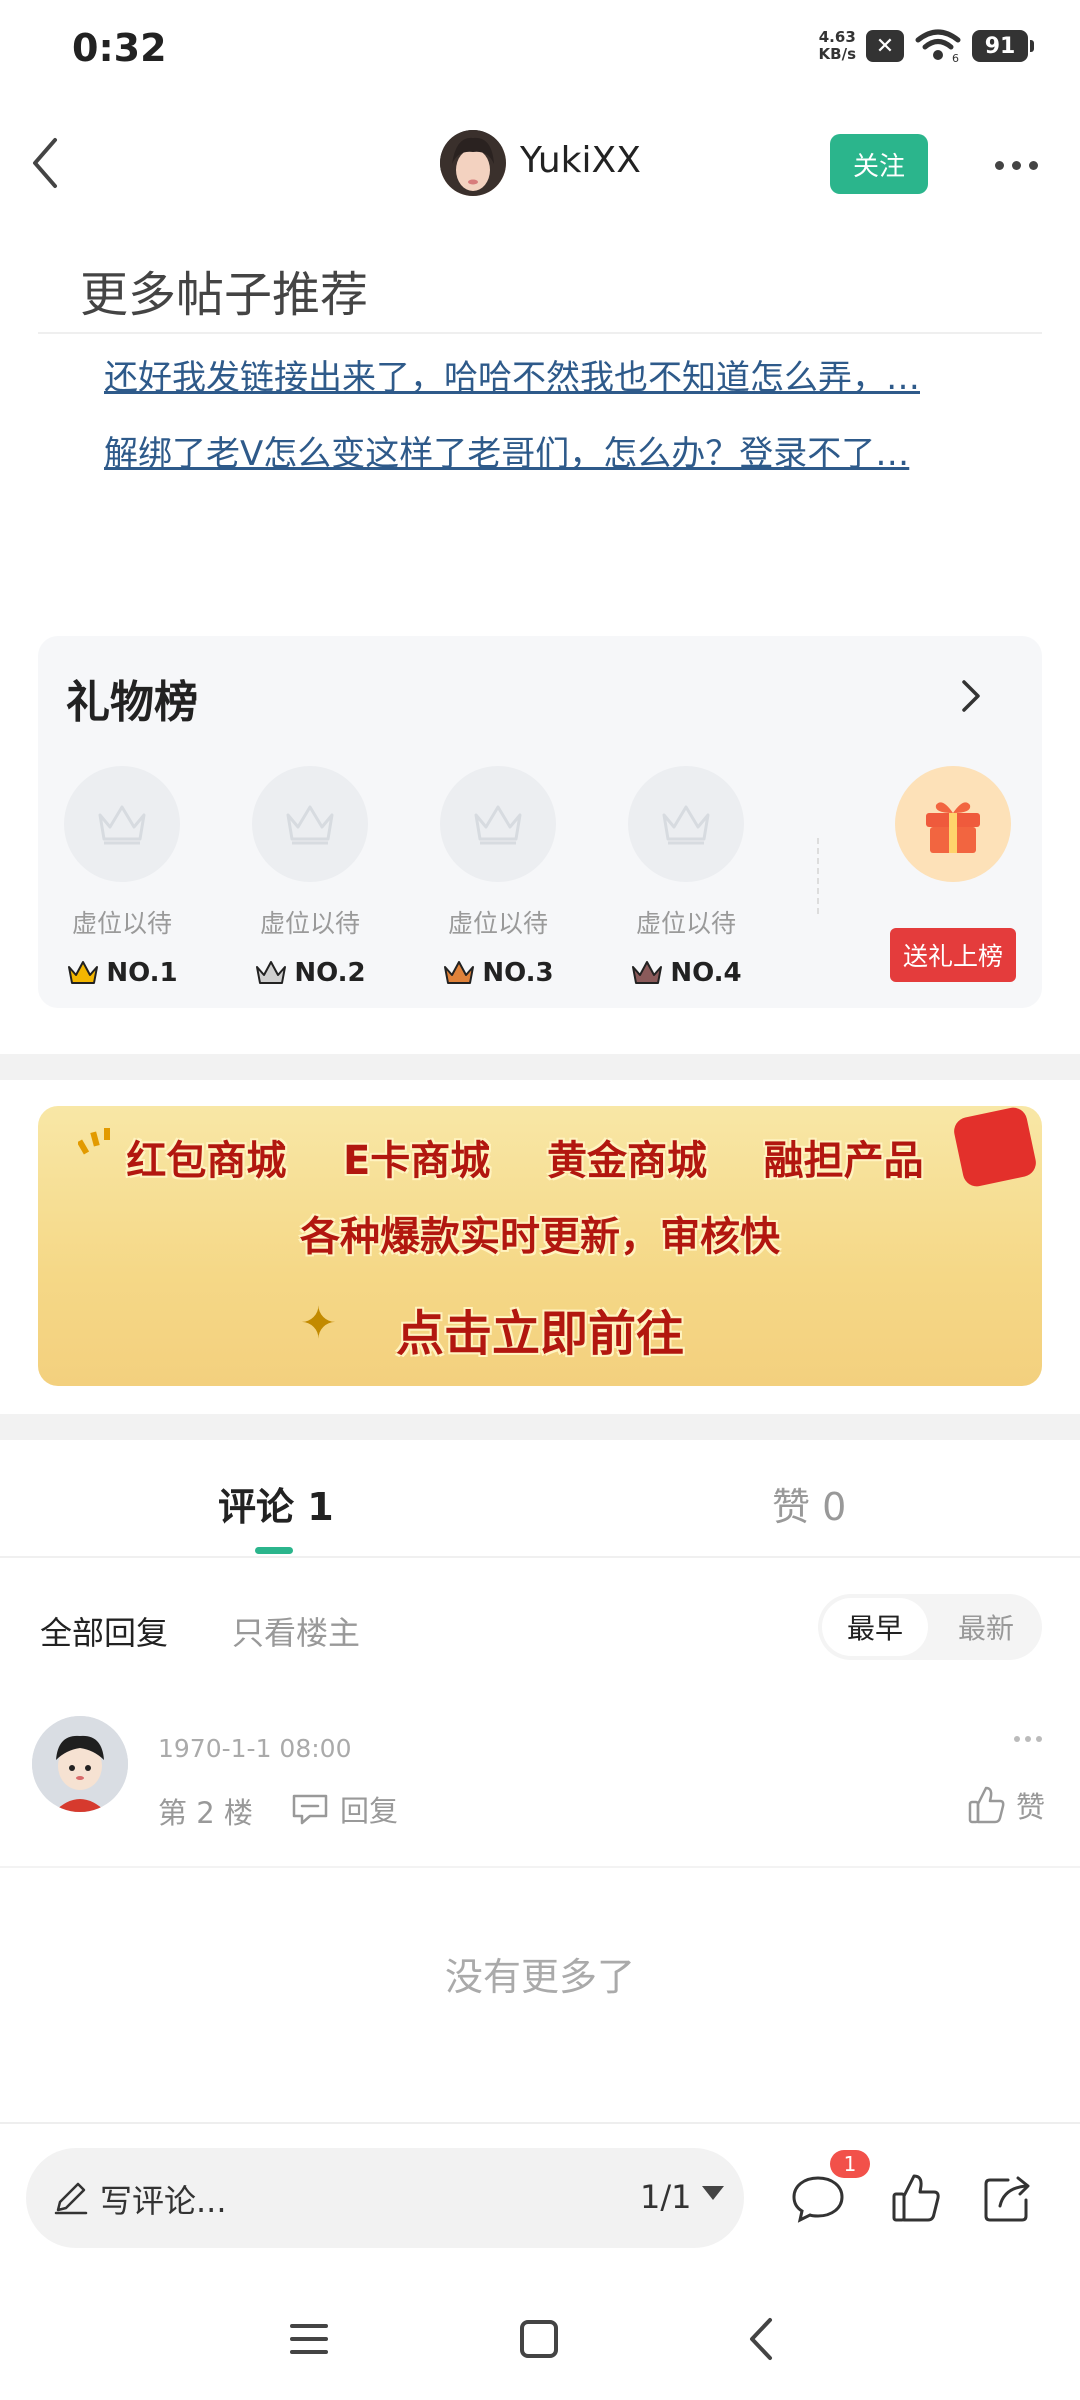 The image size is (1080, 2400). Describe the element at coordinates (1031, 1807) in the screenshot. I see `like-label: 赞` at that location.